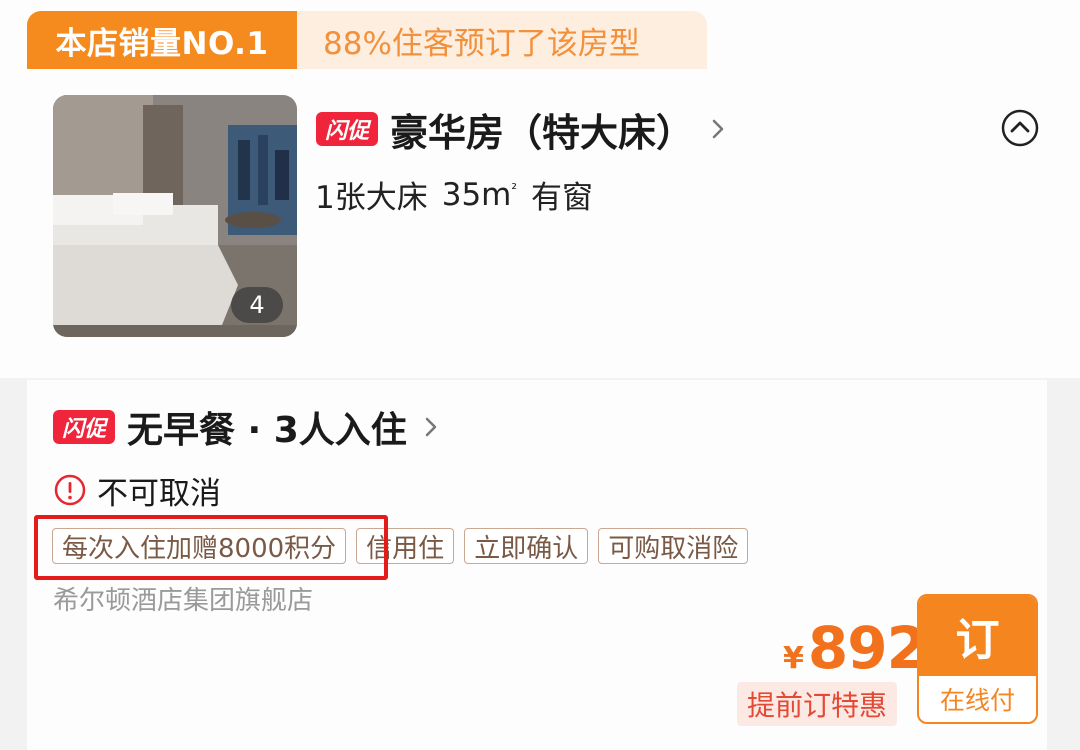  I want to click on bed-info: 1张大床, so click(371, 198).